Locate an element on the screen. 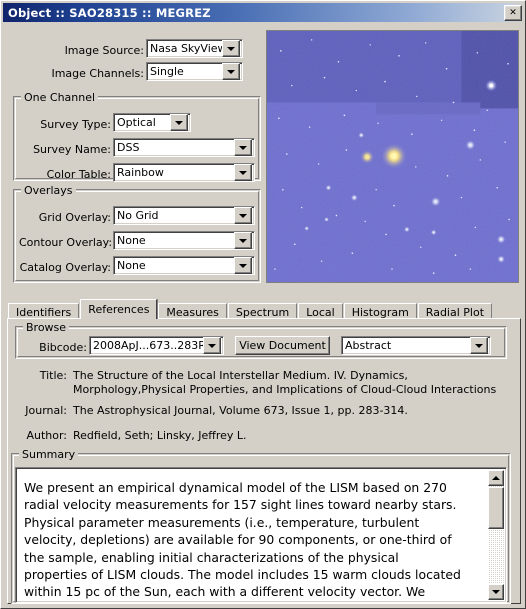 This screenshot has height=609, width=526. tab-label: Measures is located at coordinates (192, 312).